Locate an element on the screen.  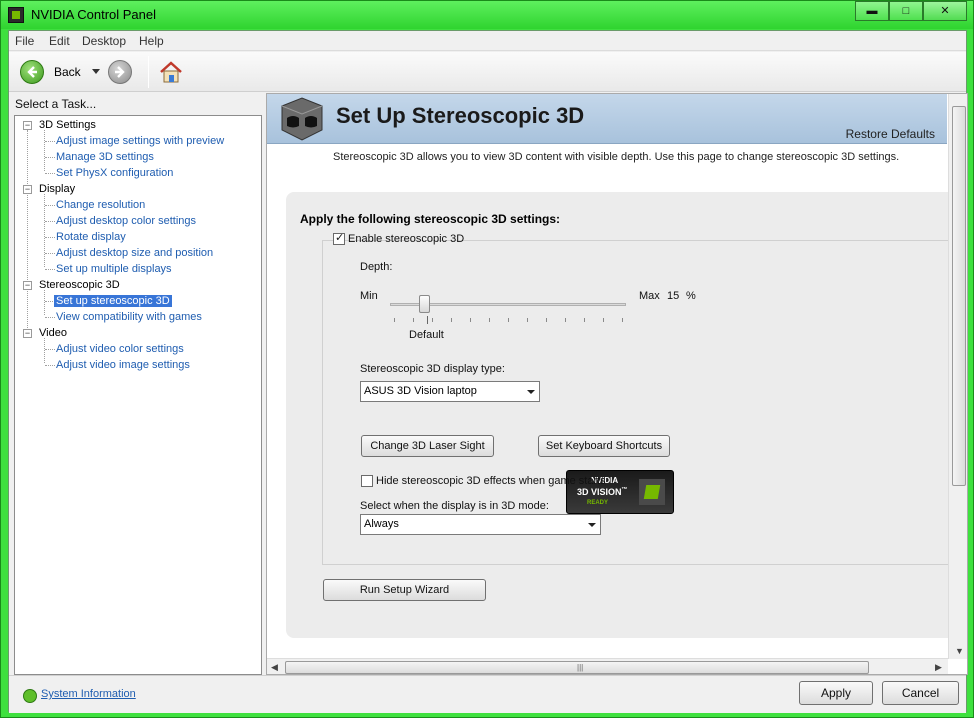
tree-category-video: Video is located at coordinates (53, 333).